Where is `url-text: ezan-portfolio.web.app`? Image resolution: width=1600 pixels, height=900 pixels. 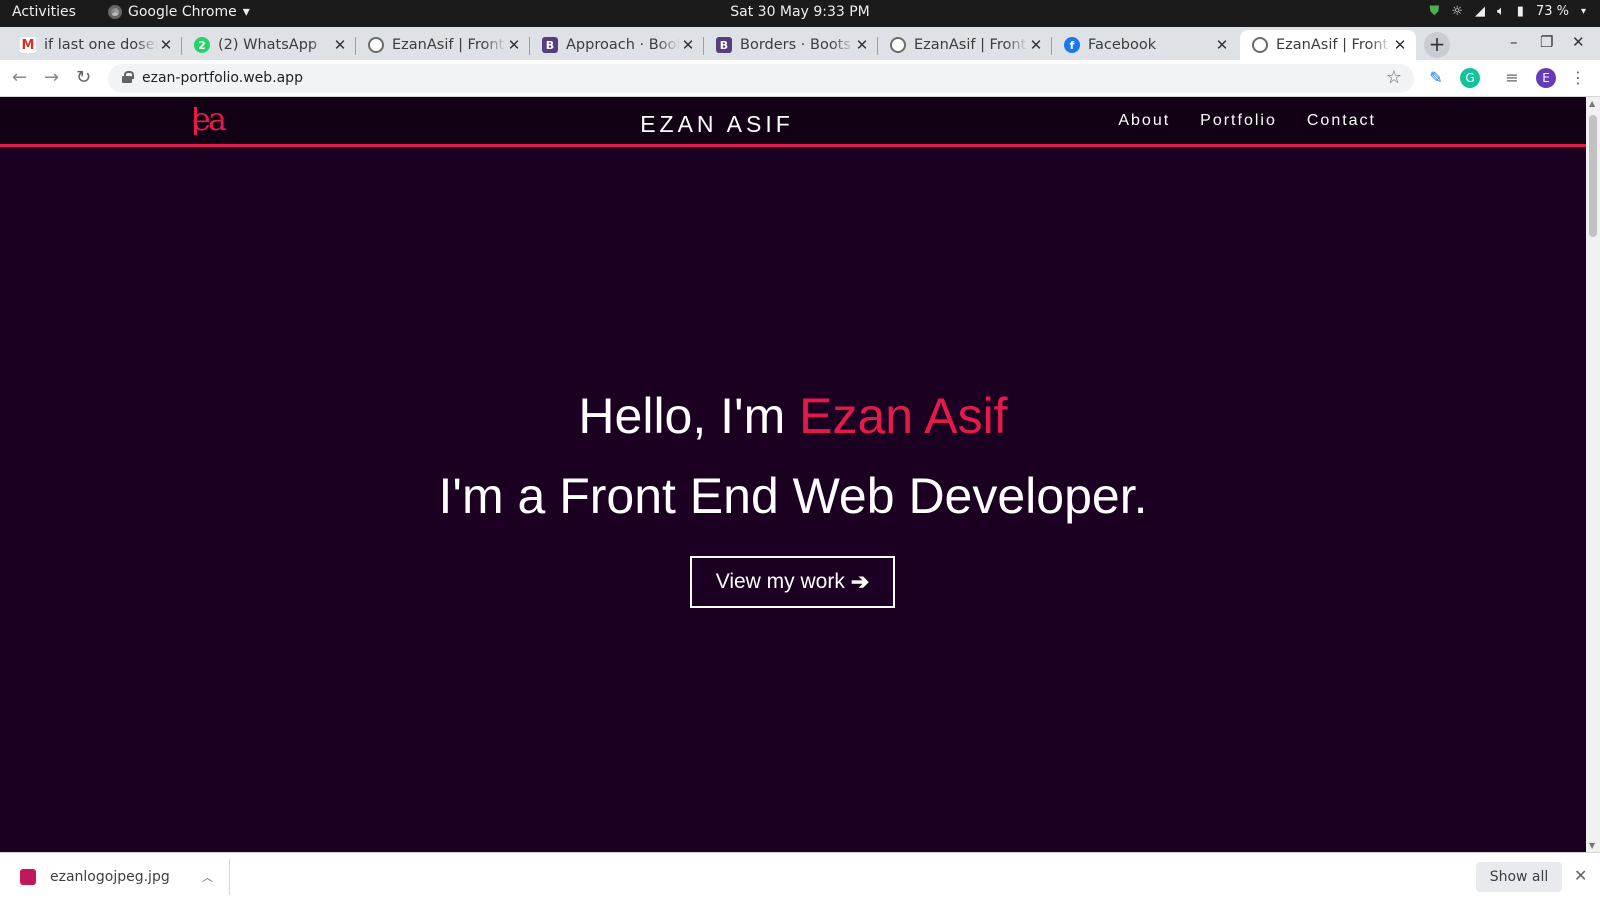 url-text: ezan-portfolio.web.app is located at coordinates (222, 78).